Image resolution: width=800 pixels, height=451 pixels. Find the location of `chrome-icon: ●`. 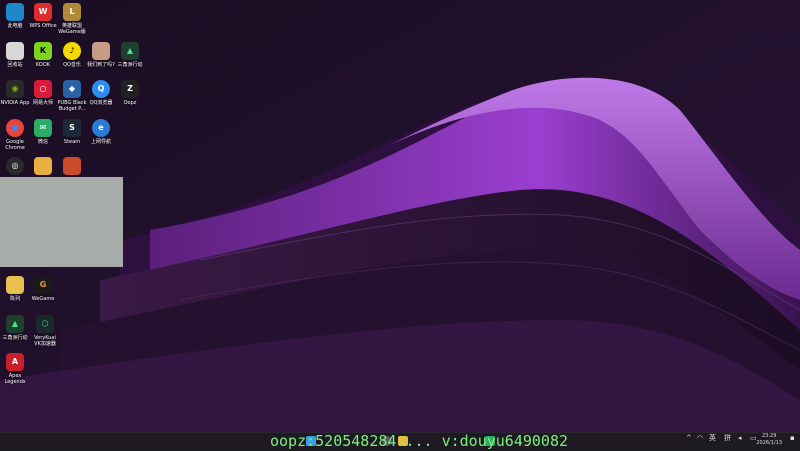

chrome-icon: ● is located at coordinates (15, 128).